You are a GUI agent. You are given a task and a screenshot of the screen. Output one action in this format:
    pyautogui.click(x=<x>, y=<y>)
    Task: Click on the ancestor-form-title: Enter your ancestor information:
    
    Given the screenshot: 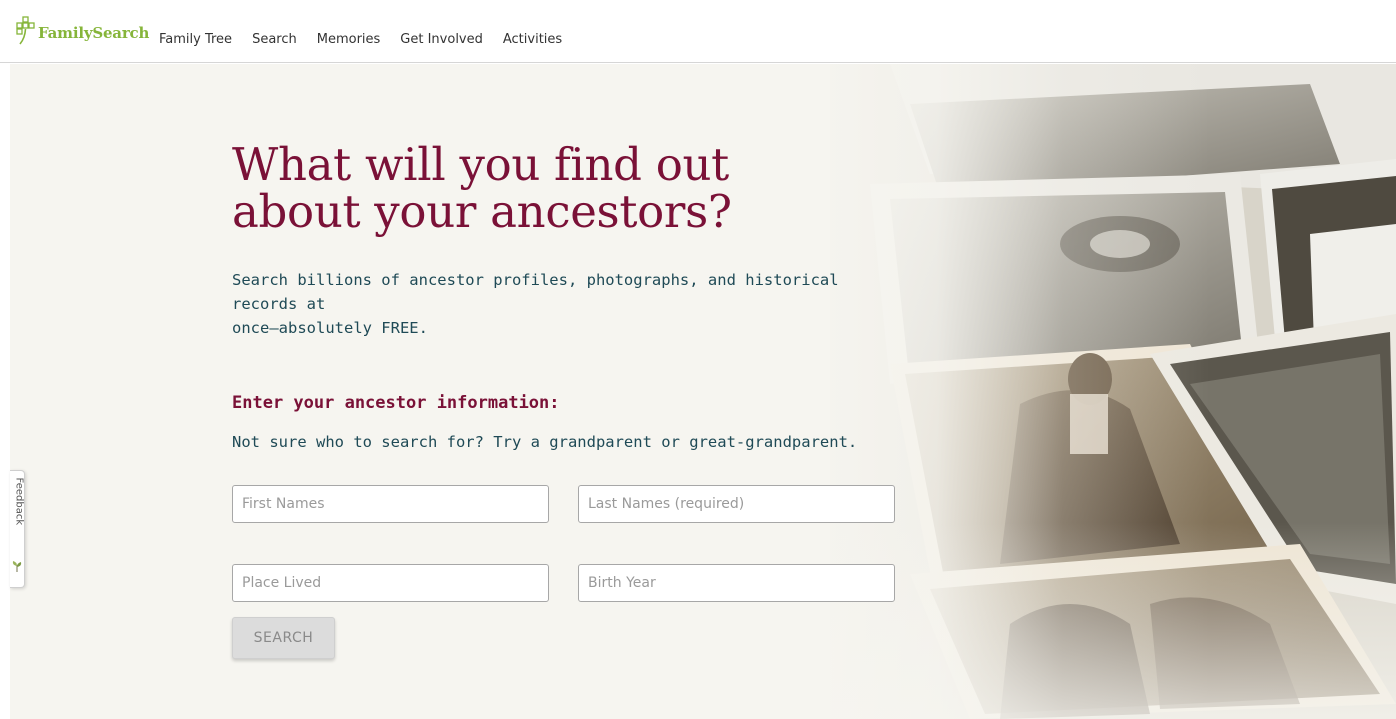 What is the action you would take?
    pyautogui.click(x=396, y=403)
    